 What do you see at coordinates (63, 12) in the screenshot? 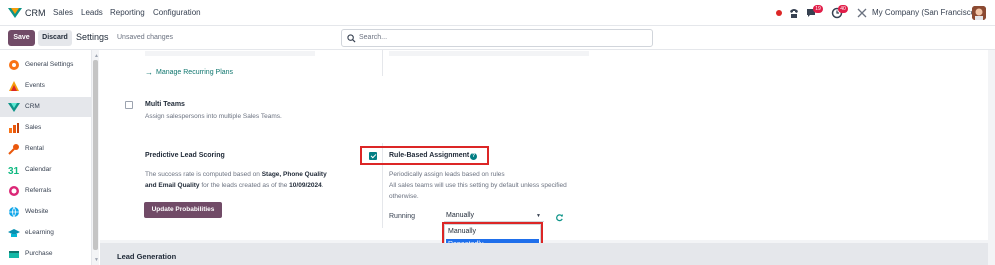
I see `menu-sales: Sales` at bounding box center [63, 12].